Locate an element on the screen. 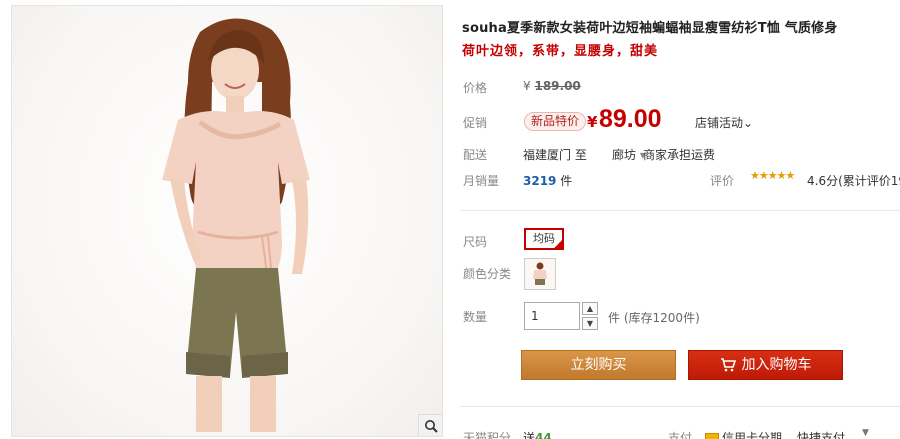  original-price: ¥ 189.00 is located at coordinates (552, 86).